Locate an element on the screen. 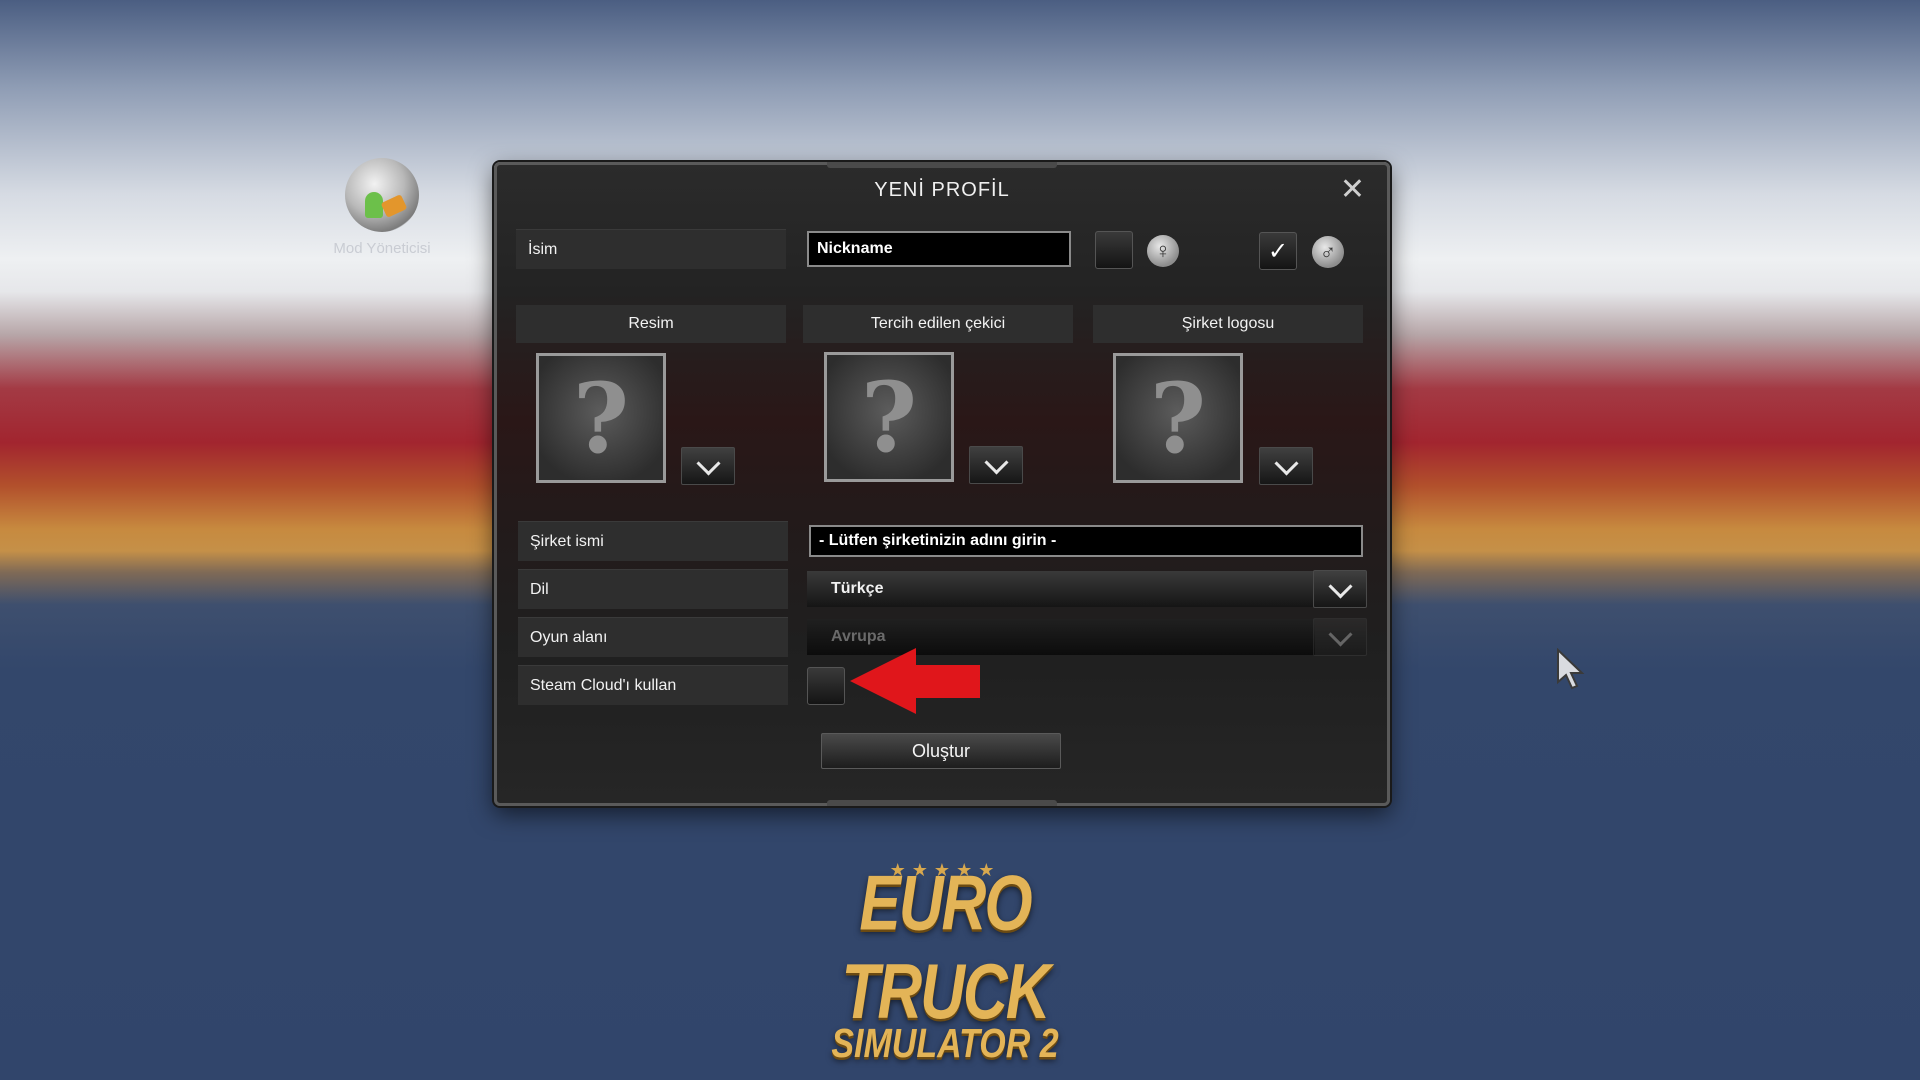 Image resolution: width=1920 pixels, height=1080 pixels. create-button: Oluştur is located at coordinates (941, 751).